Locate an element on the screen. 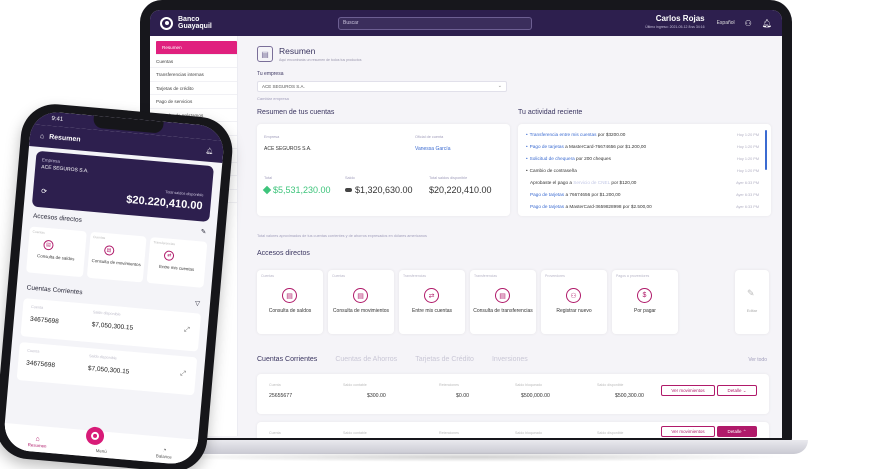 This screenshot has width=891, height=469. saldo-contable: $300.00 is located at coordinates (376, 396).